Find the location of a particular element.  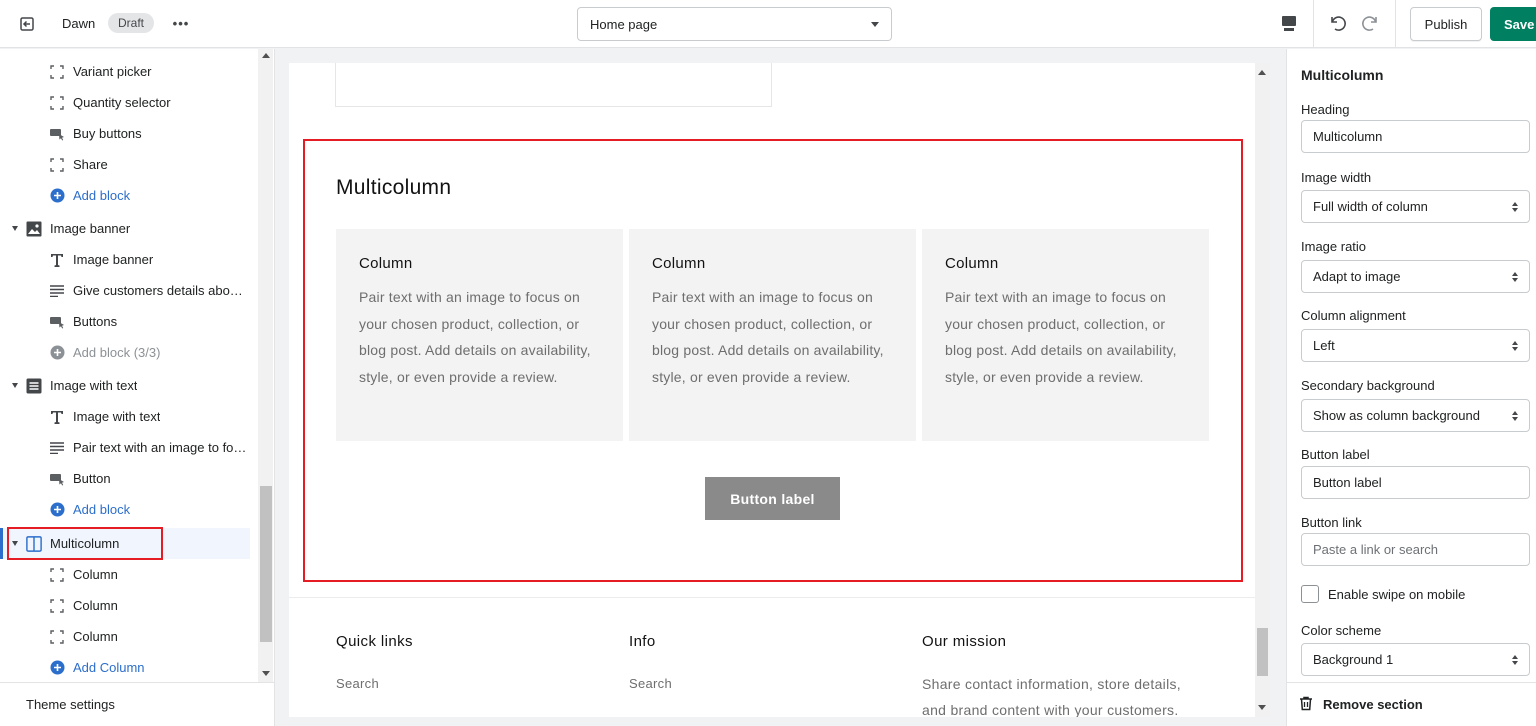

sidebar-section-image-banner: Image banner is located at coordinates (125, 228).